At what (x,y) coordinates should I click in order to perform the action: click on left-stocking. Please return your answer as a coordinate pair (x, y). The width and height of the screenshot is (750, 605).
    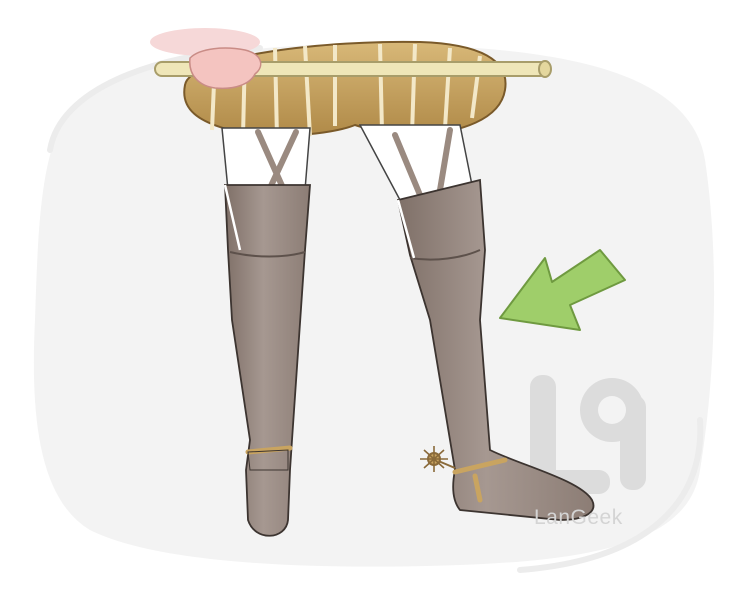
    Looking at the image, I should click on (266, 159).